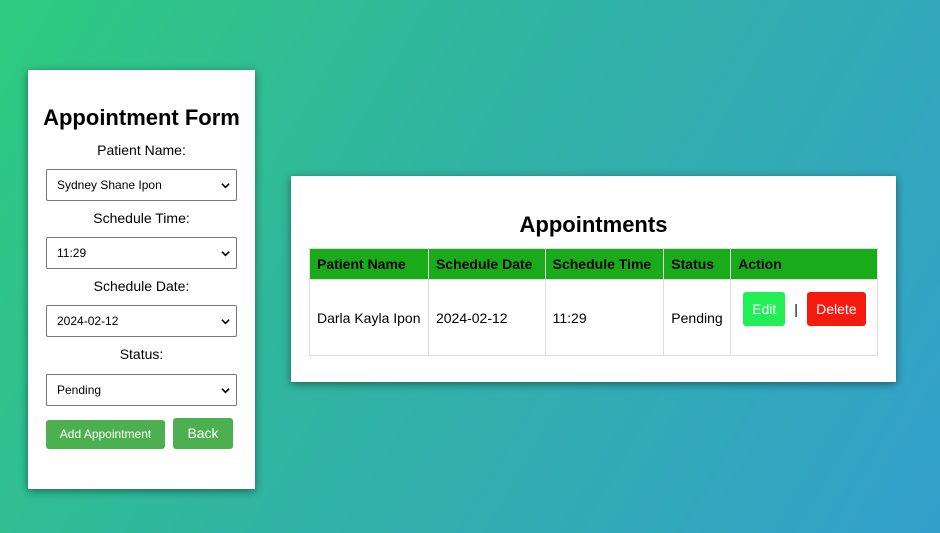 This screenshot has width=940, height=533. What do you see at coordinates (109, 185) in the screenshot?
I see `patient-name-value: Sydney Shane Ipon` at bounding box center [109, 185].